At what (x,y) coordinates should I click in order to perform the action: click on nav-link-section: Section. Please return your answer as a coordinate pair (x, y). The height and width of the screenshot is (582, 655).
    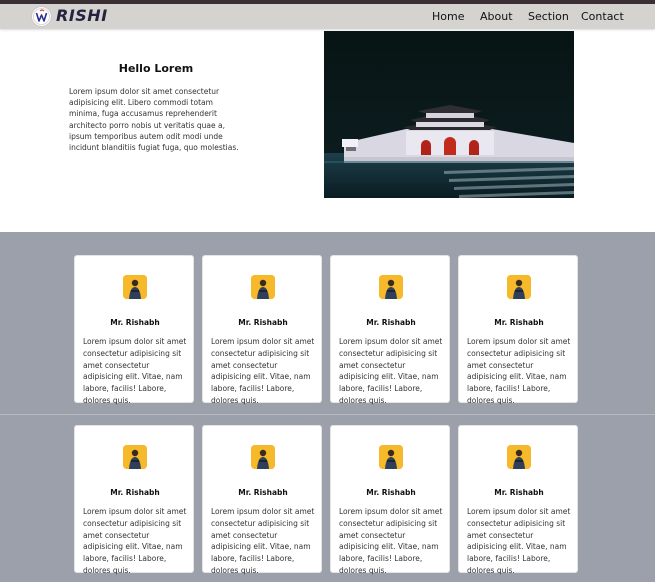
    Looking at the image, I should click on (548, 16).